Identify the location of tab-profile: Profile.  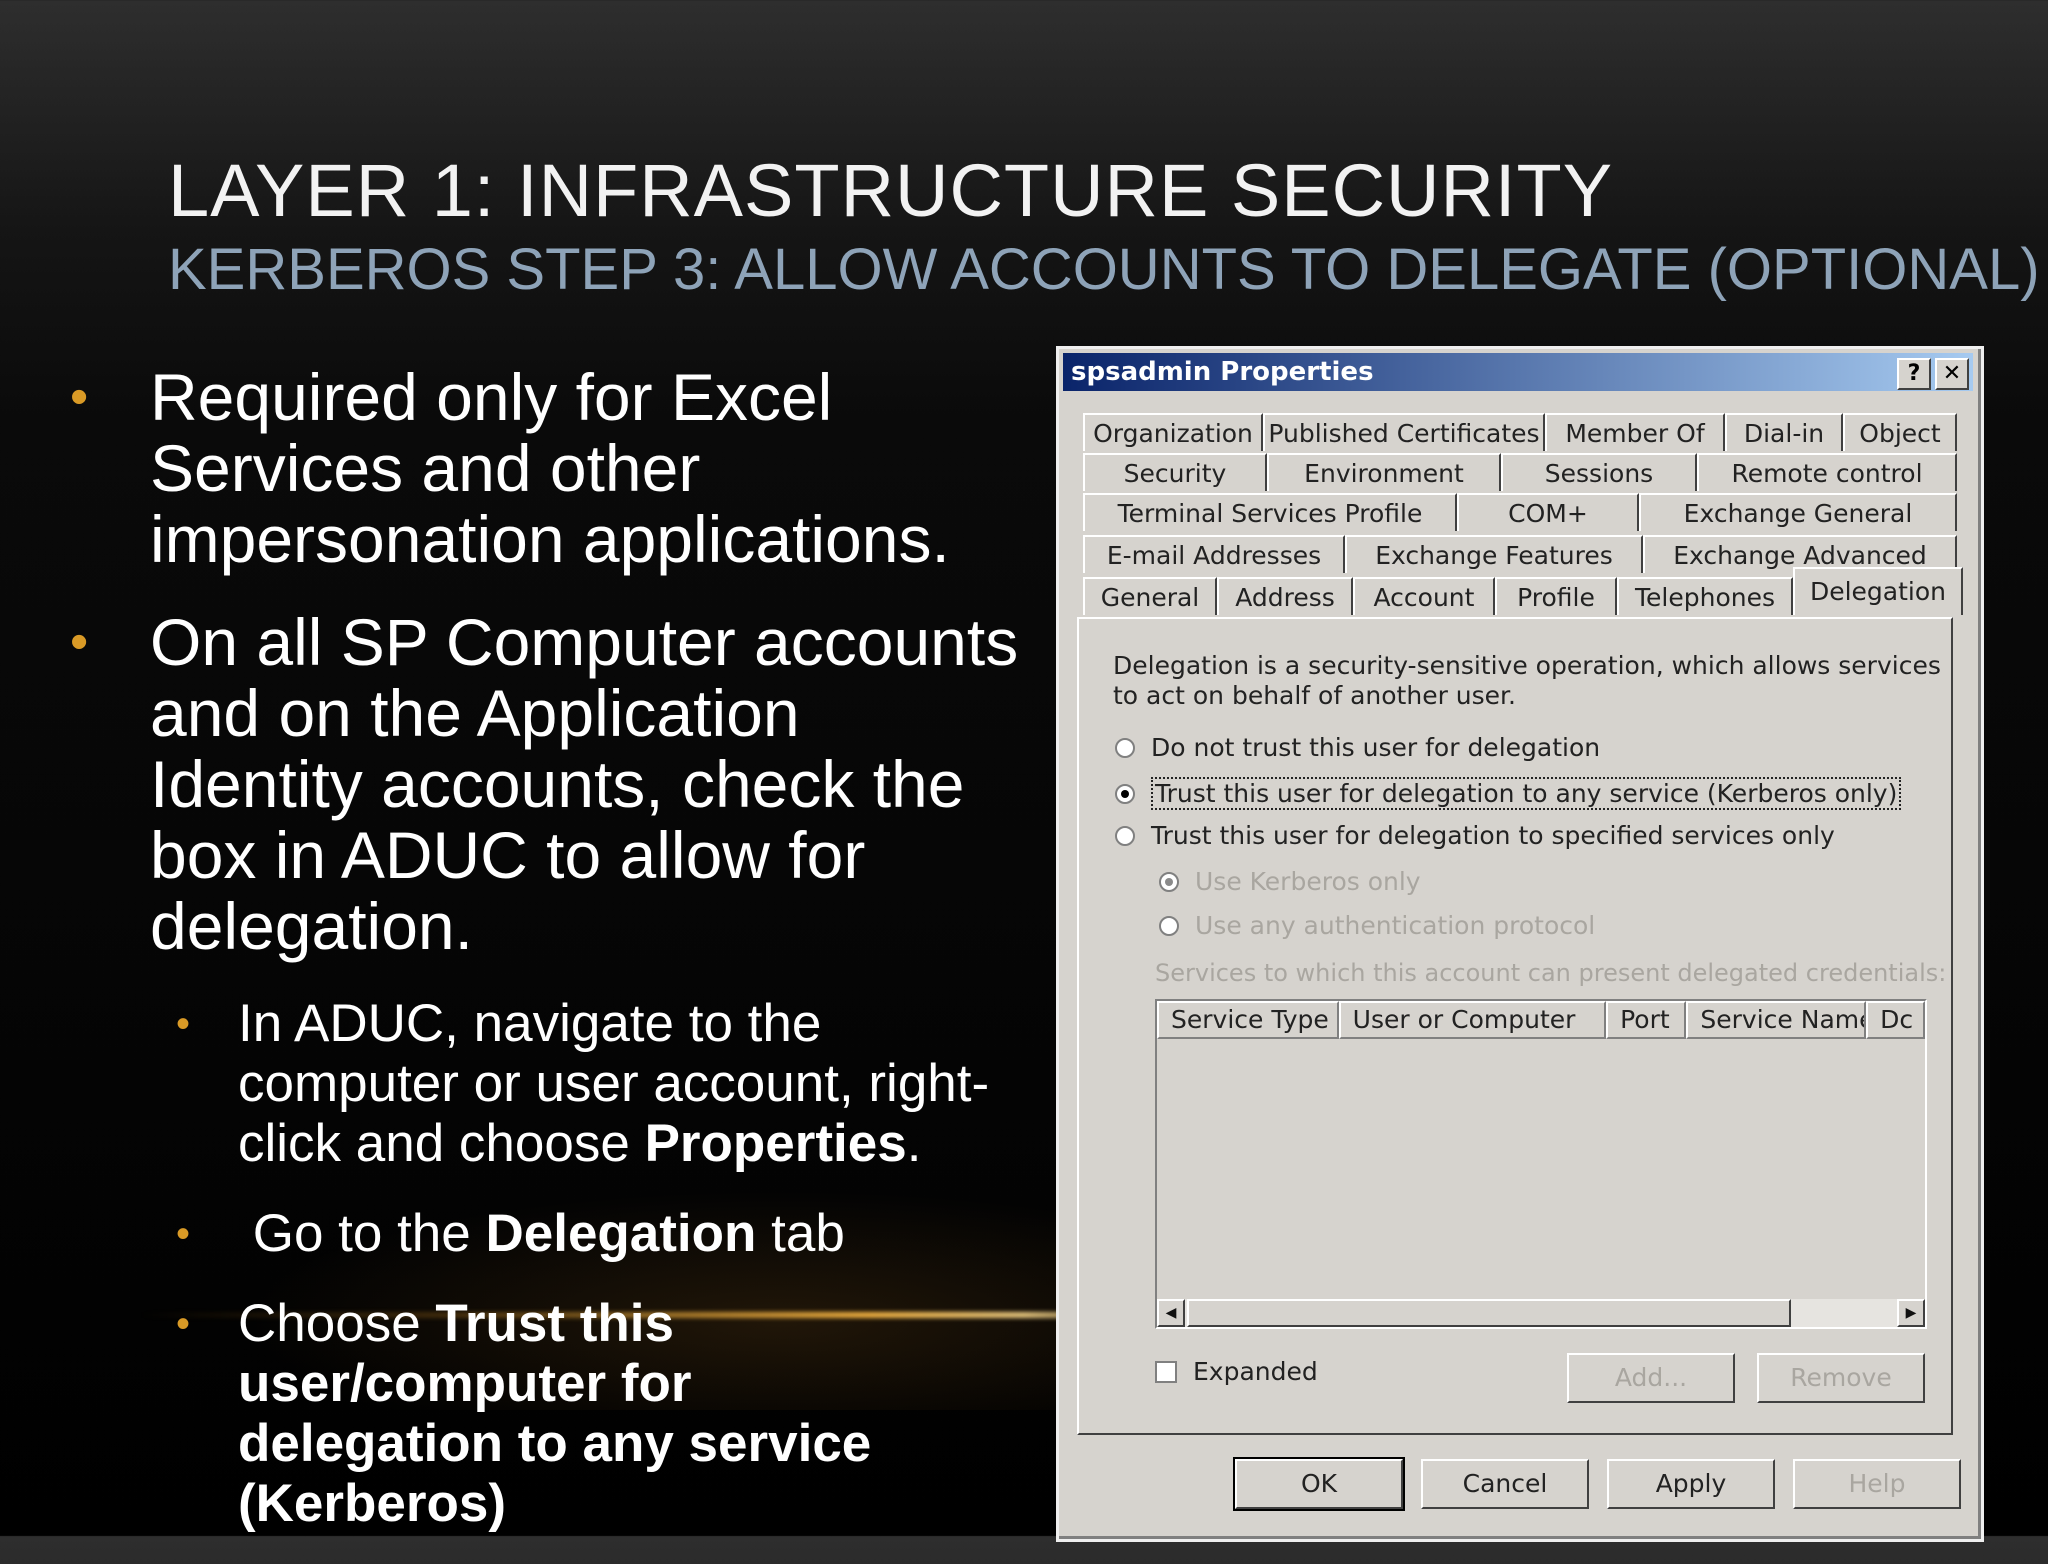
(1556, 596).